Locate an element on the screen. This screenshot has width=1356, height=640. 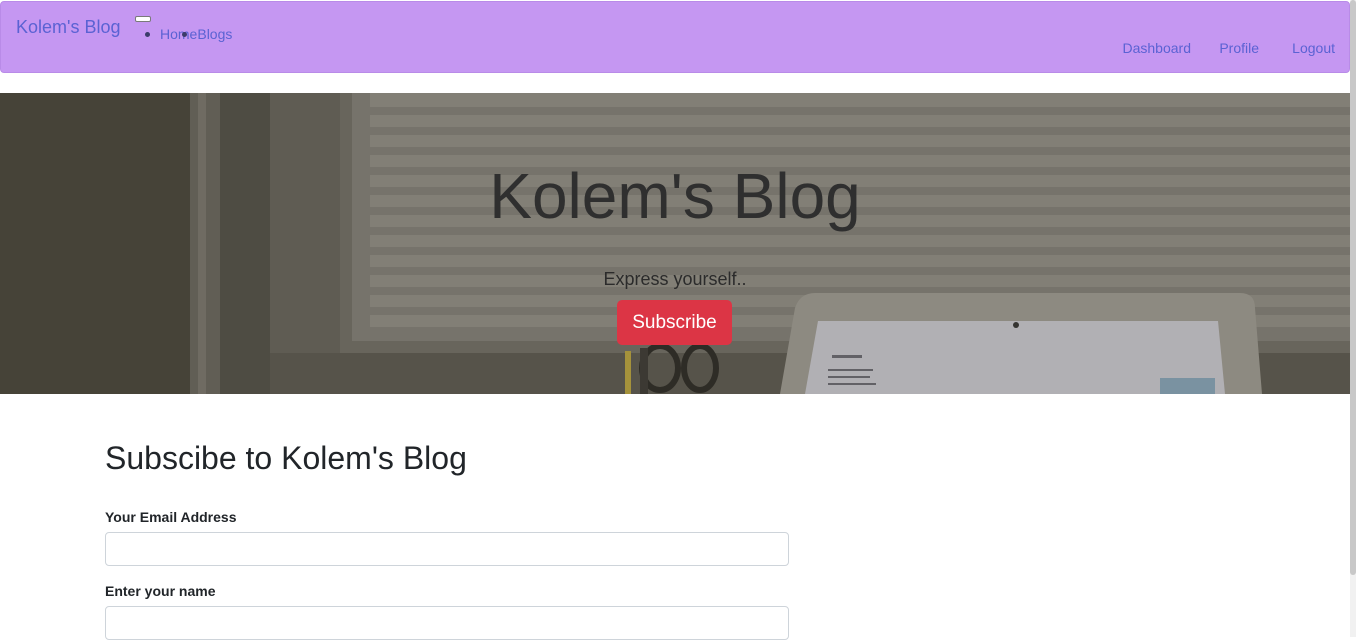
page-scrollbar is located at coordinates (1353, 318).